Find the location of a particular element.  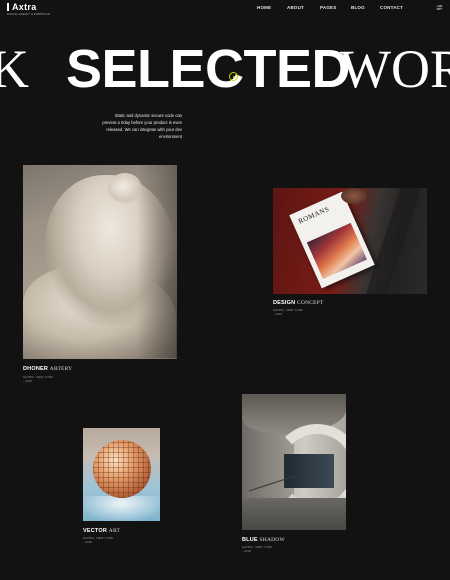

project-title: DESIGN CONCEPT is located at coordinates (298, 303).